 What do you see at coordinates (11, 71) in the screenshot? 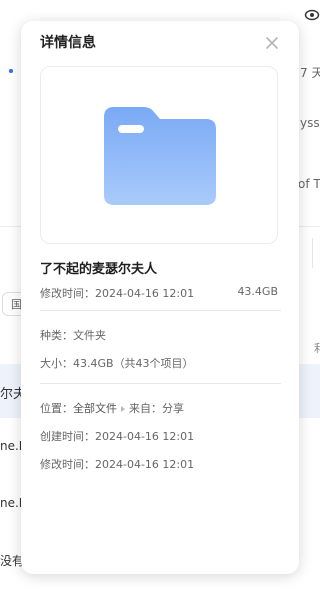
I see `status-dot` at bounding box center [11, 71].